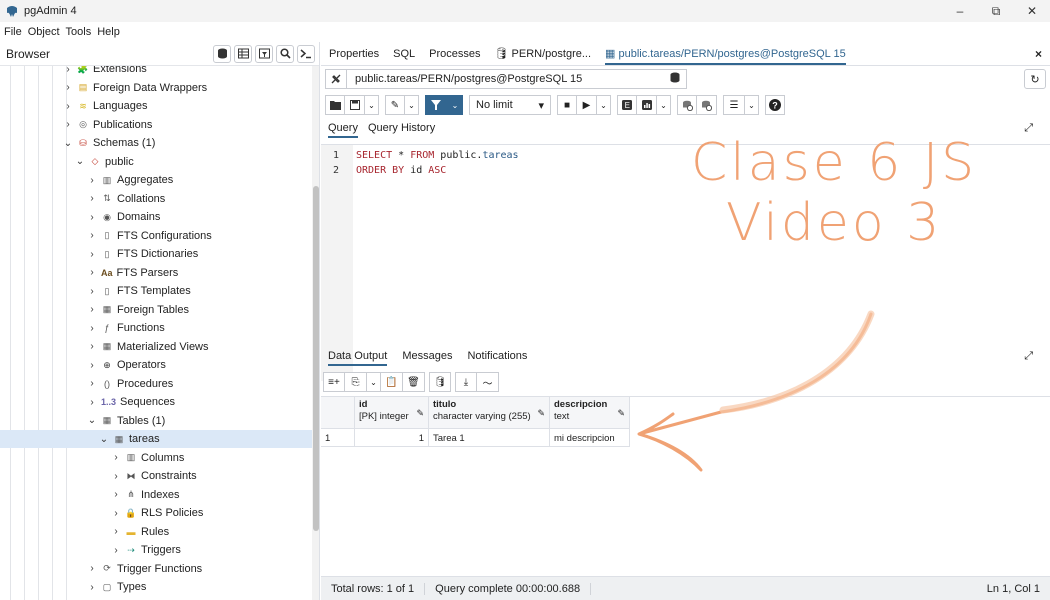 Image resolution: width=1050 pixels, height=600 pixels. I want to click on tree-node-rls-policies: › 🔒 RLS Policies, so click(156, 513).